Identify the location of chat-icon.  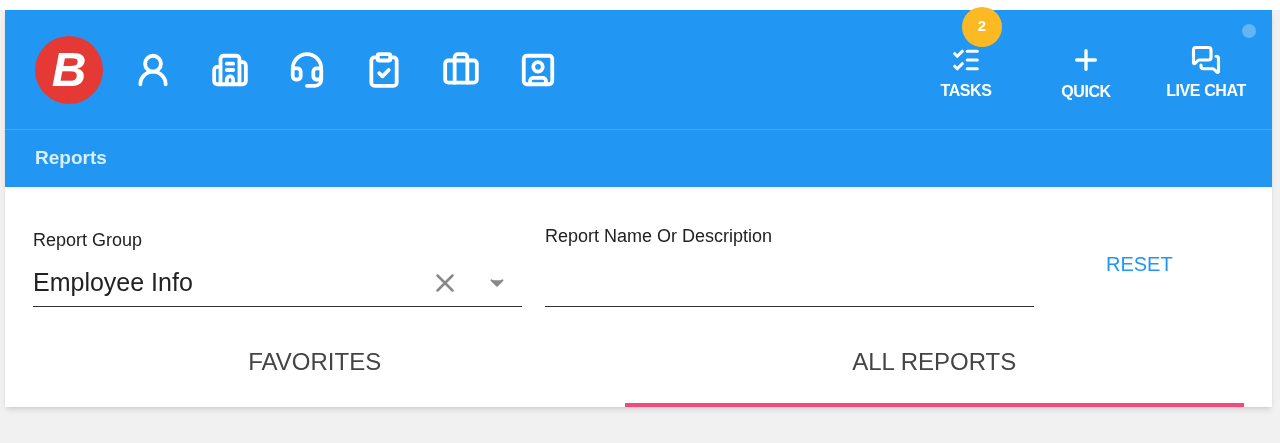
(1206, 59).